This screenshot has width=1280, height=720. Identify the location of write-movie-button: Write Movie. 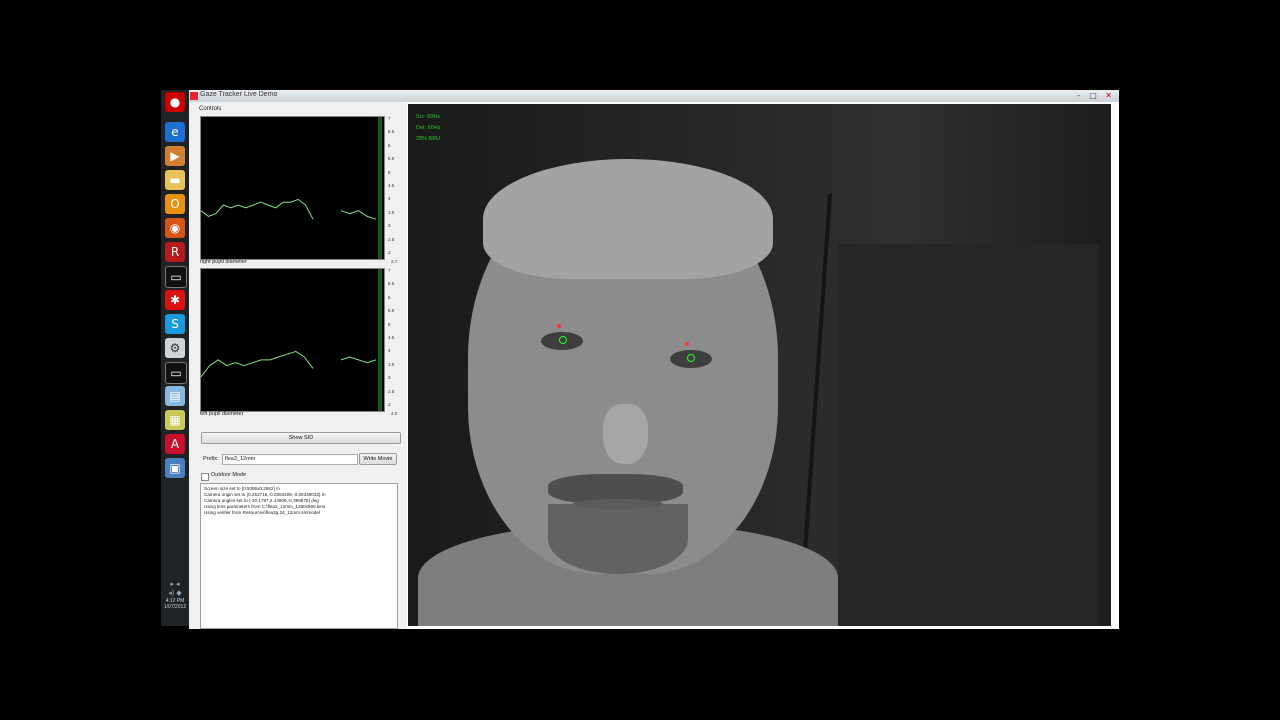
(378, 459).